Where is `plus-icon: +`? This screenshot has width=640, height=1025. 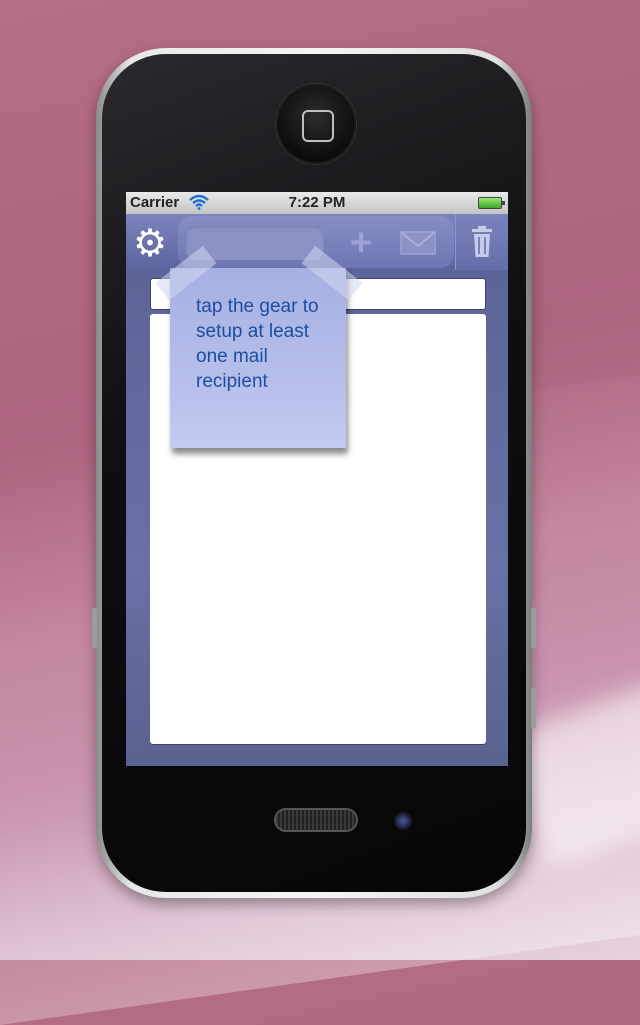 plus-icon: + is located at coordinates (361, 243).